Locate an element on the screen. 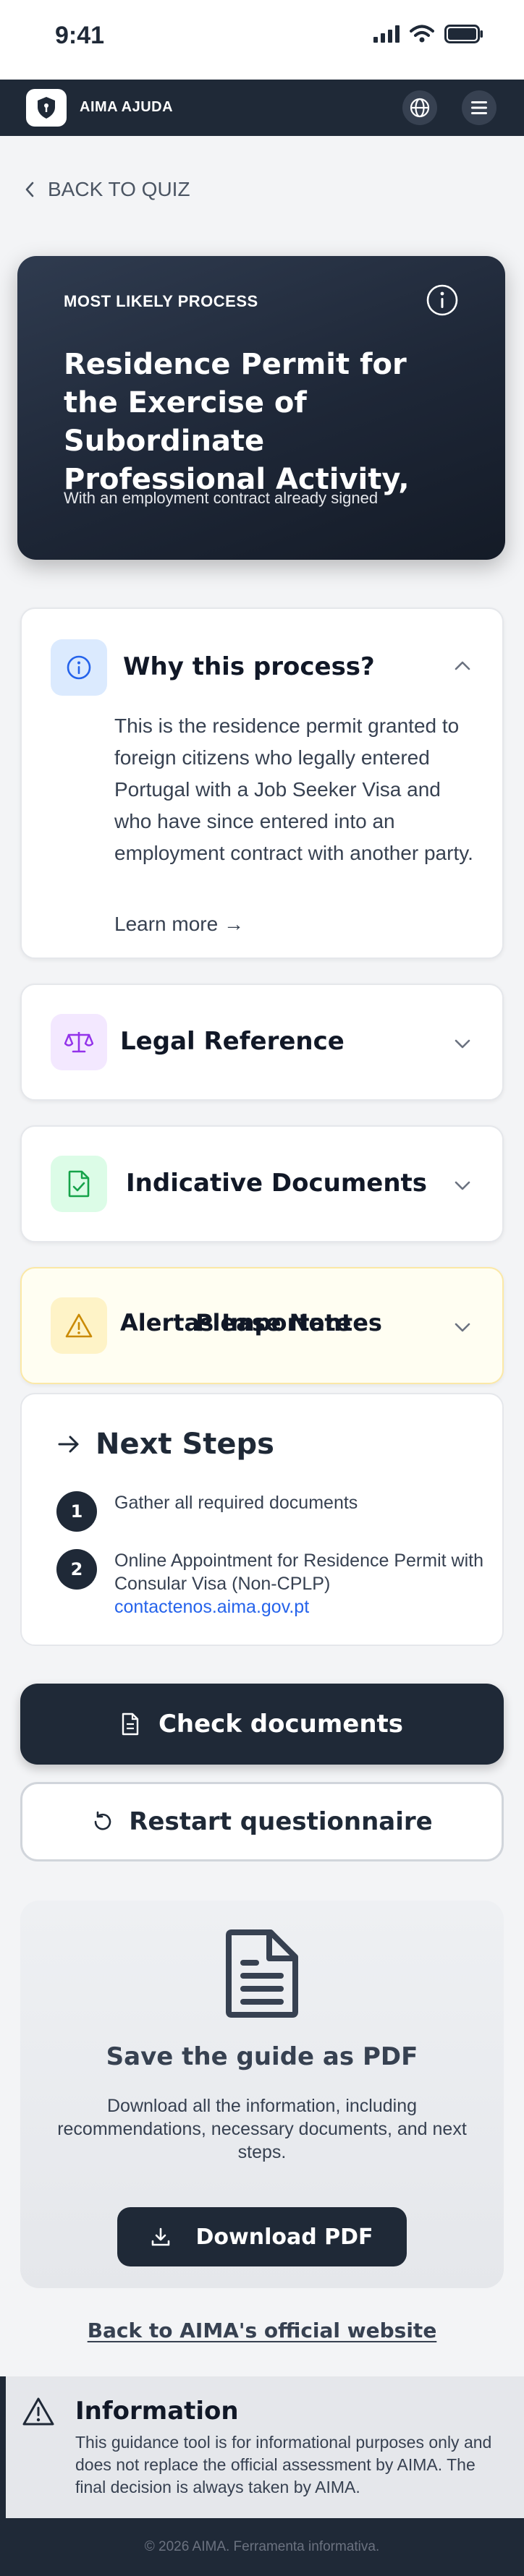 The image size is (524, 2576). why-icon-box is located at coordinates (79, 667).